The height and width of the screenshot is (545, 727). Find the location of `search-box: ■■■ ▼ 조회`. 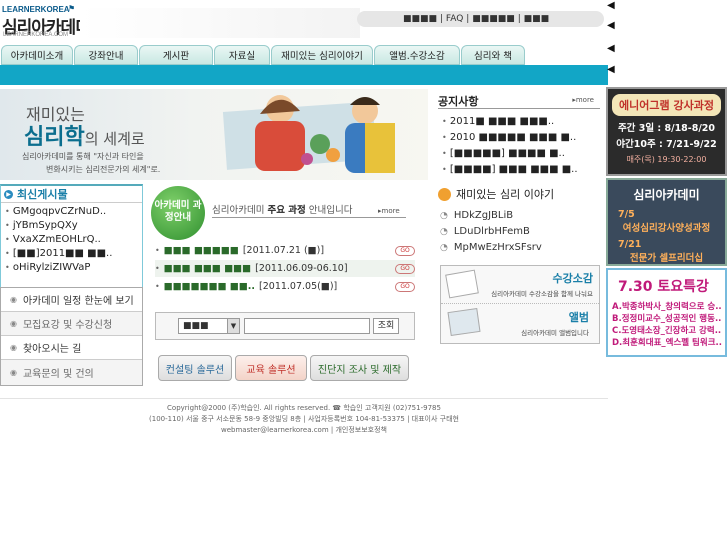

search-box: ■■■ ▼ 조회 is located at coordinates (285, 326).